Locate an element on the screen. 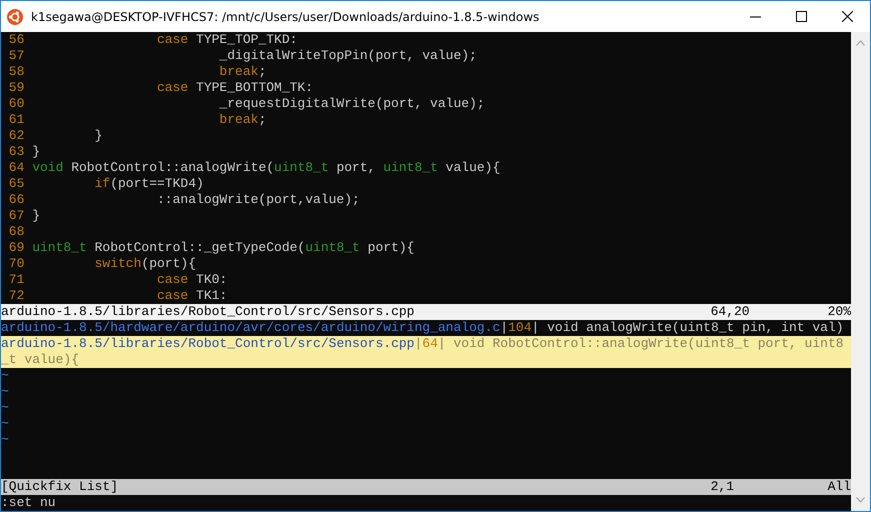 The width and height of the screenshot is (871, 512). line-number: 68 is located at coordinates (16, 232).